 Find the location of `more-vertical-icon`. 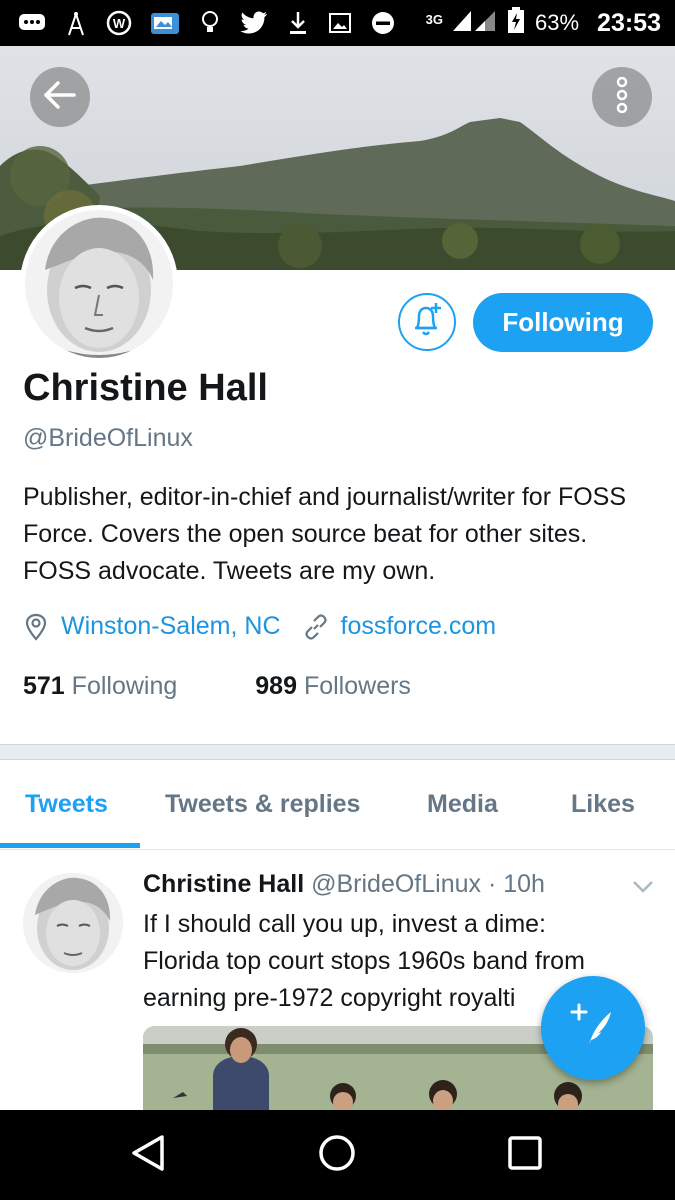

more-vertical-icon is located at coordinates (622, 97).